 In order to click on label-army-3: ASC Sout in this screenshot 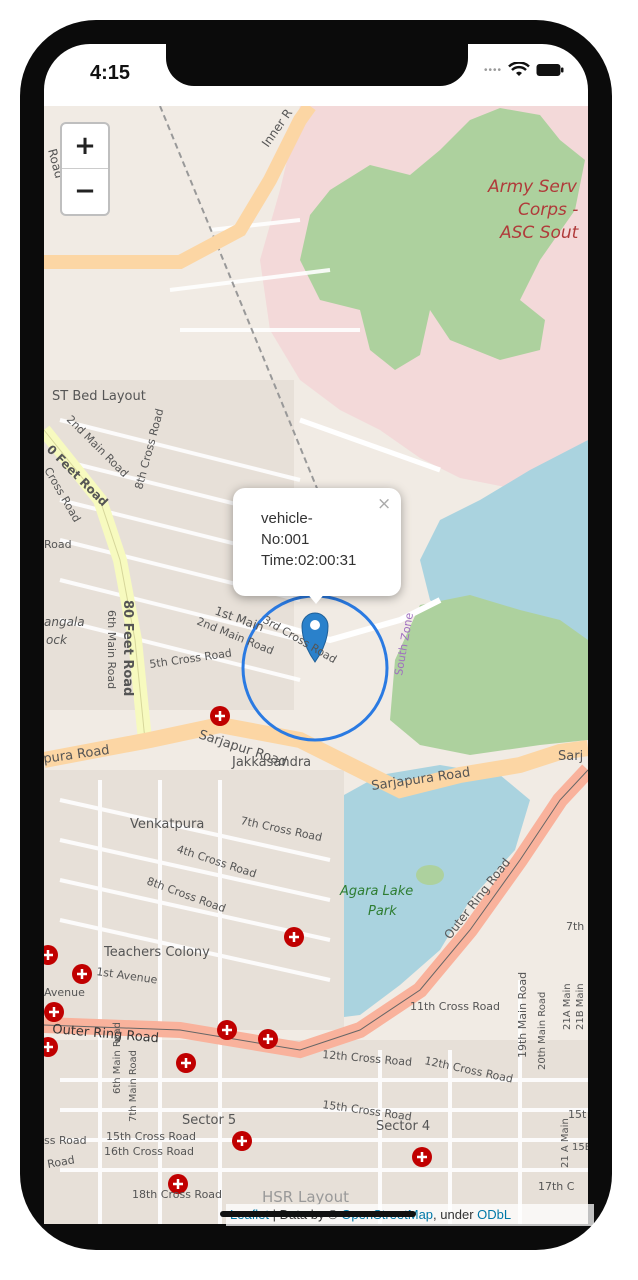, I will do `click(539, 233)`.